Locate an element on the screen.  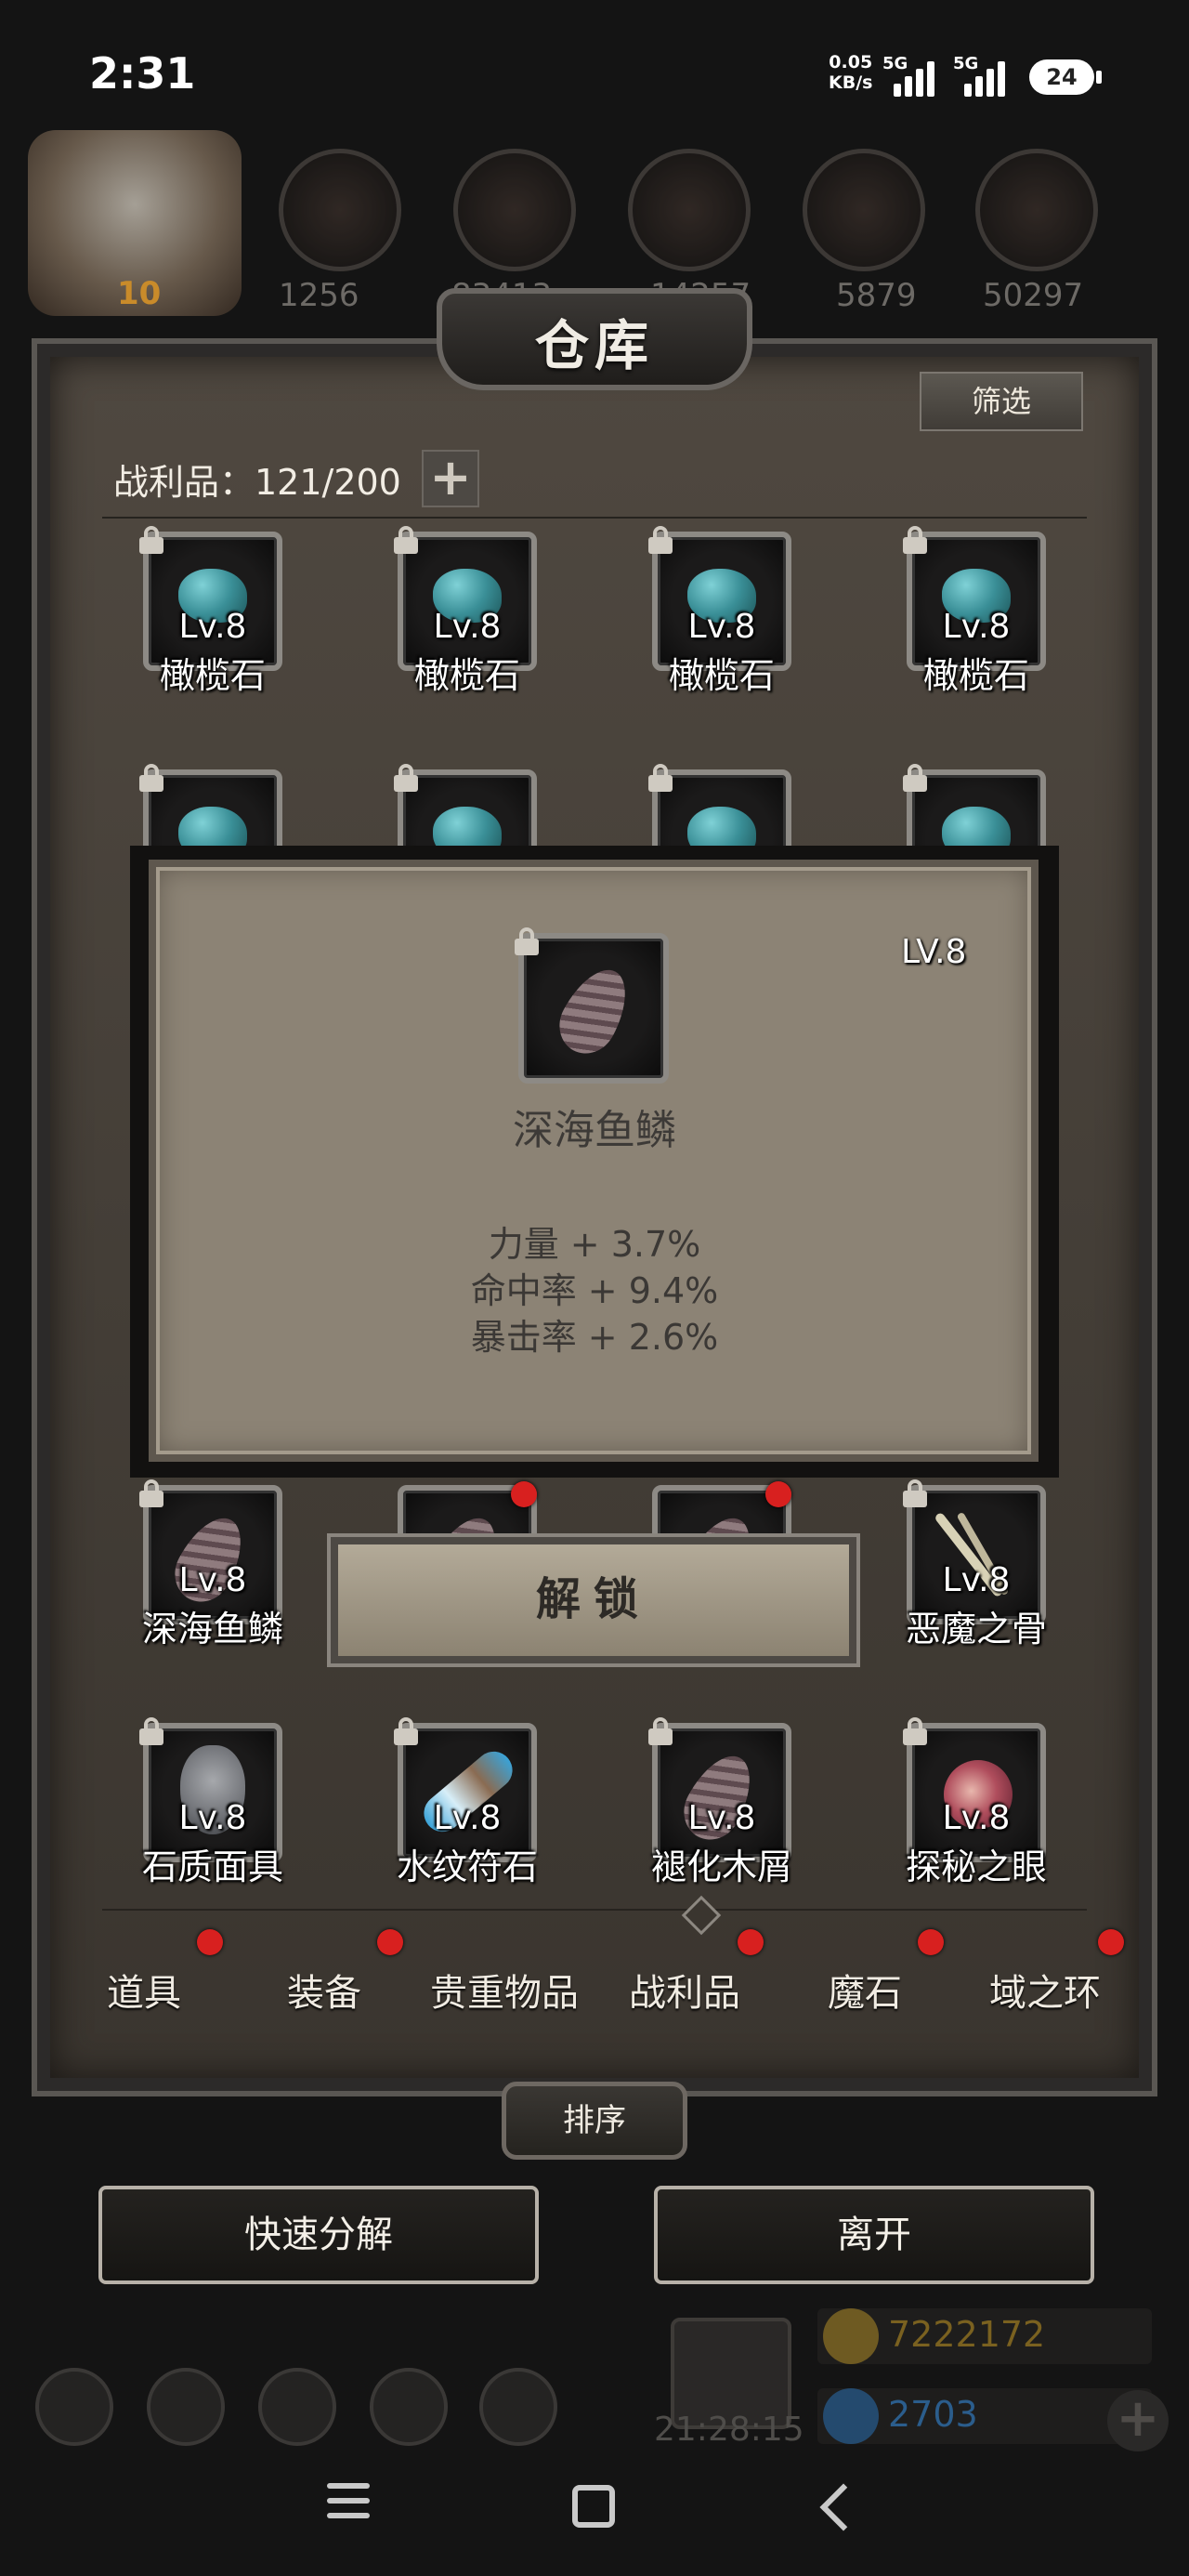
leave-button: 离开 is located at coordinates (874, 2235).